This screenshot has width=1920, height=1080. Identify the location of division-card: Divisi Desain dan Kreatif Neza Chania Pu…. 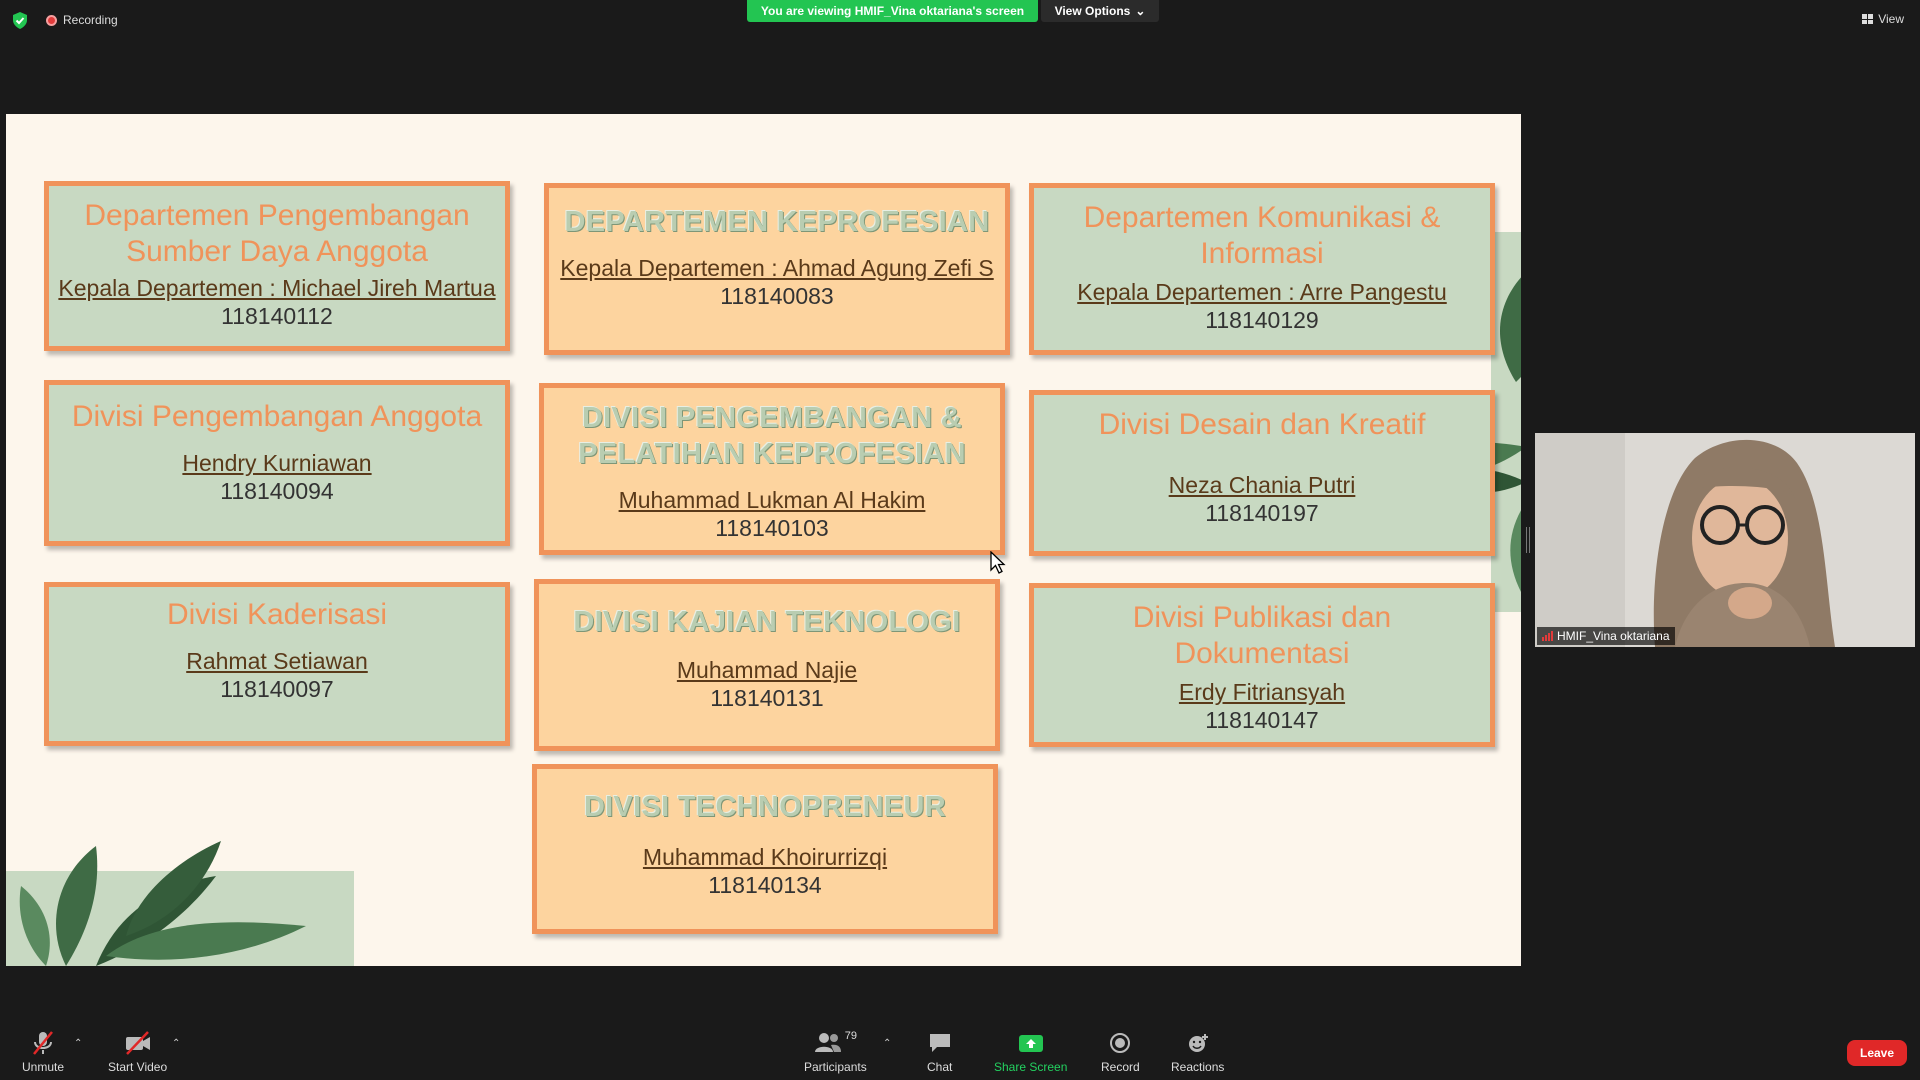
(1262, 473).